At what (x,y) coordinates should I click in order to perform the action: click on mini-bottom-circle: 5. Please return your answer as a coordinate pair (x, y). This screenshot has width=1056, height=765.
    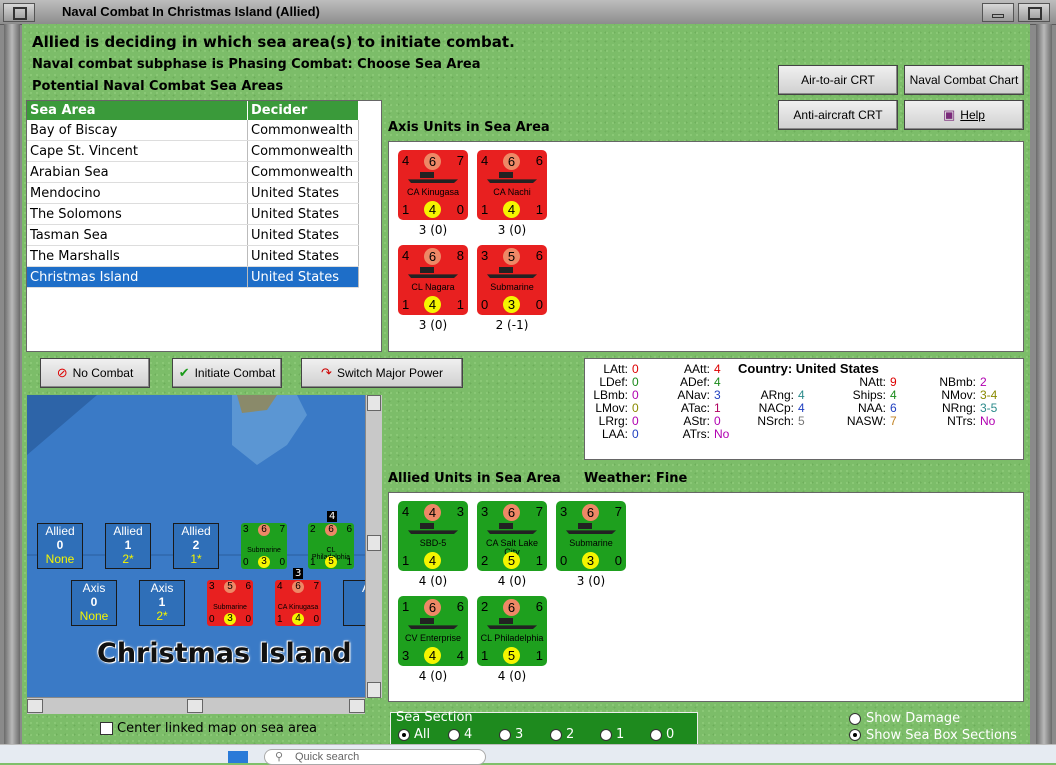
    Looking at the image, I should click on (331, 562).